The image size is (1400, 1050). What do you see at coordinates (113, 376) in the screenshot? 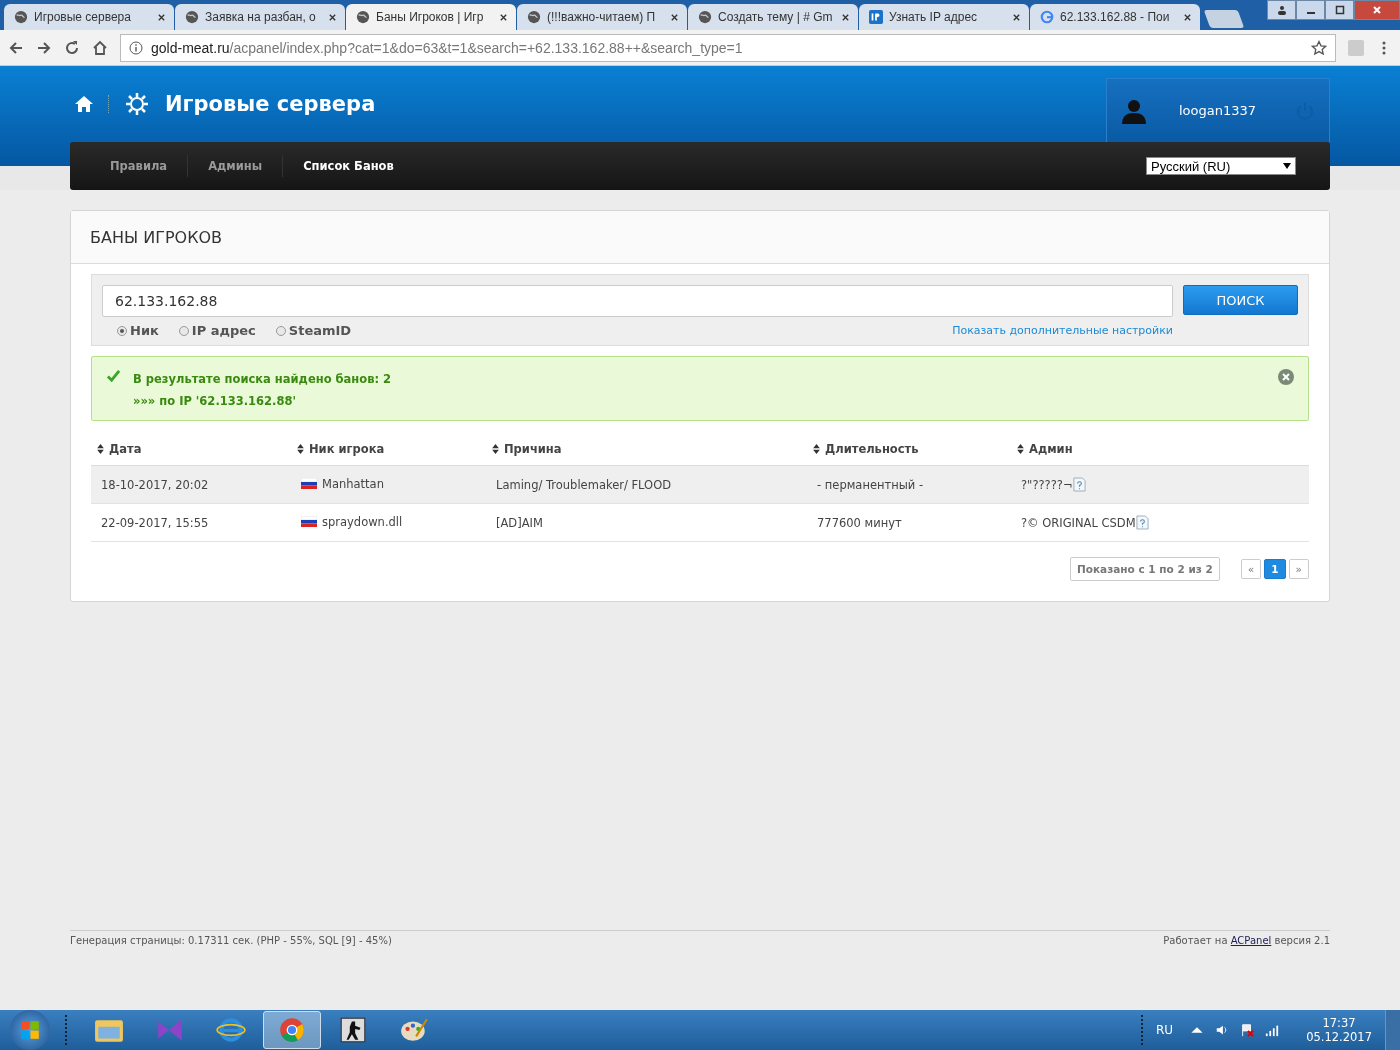
I see `check-icon` at bounding box center [113, 376].